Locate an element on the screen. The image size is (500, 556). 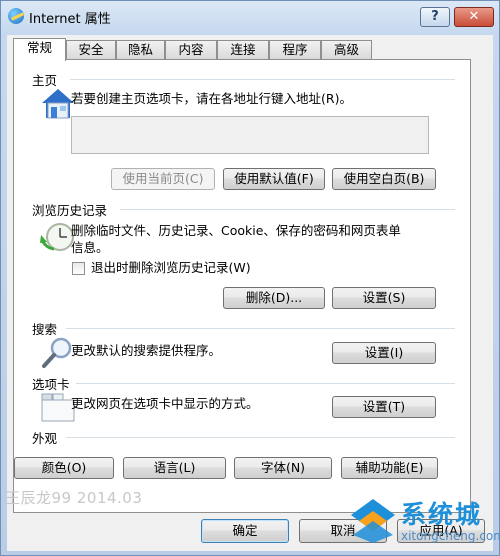
tab-security: 安全 is located at coordinates (91, 50).